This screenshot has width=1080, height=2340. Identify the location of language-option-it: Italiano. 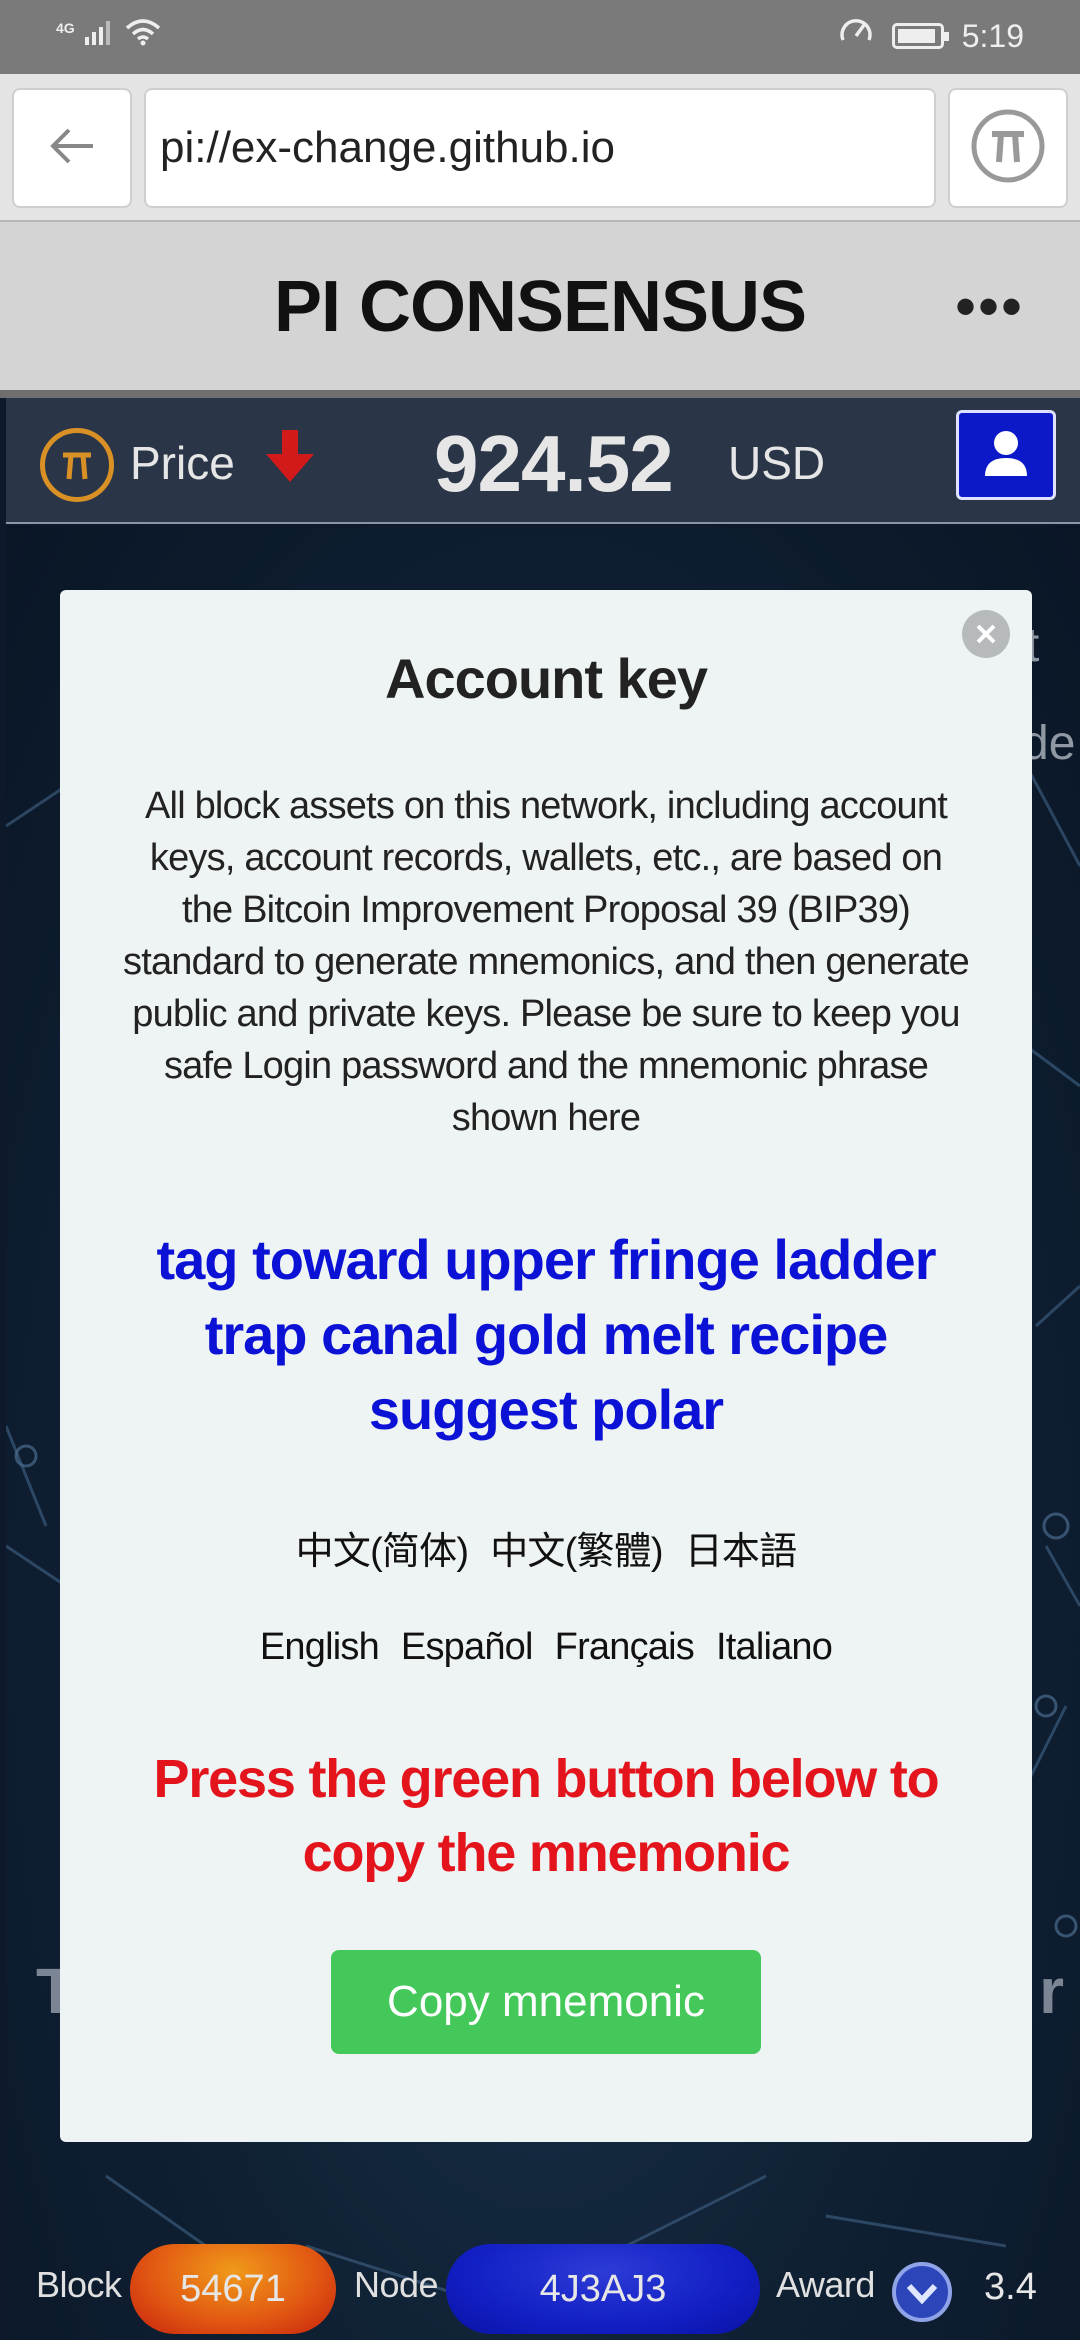
(774, 1647).